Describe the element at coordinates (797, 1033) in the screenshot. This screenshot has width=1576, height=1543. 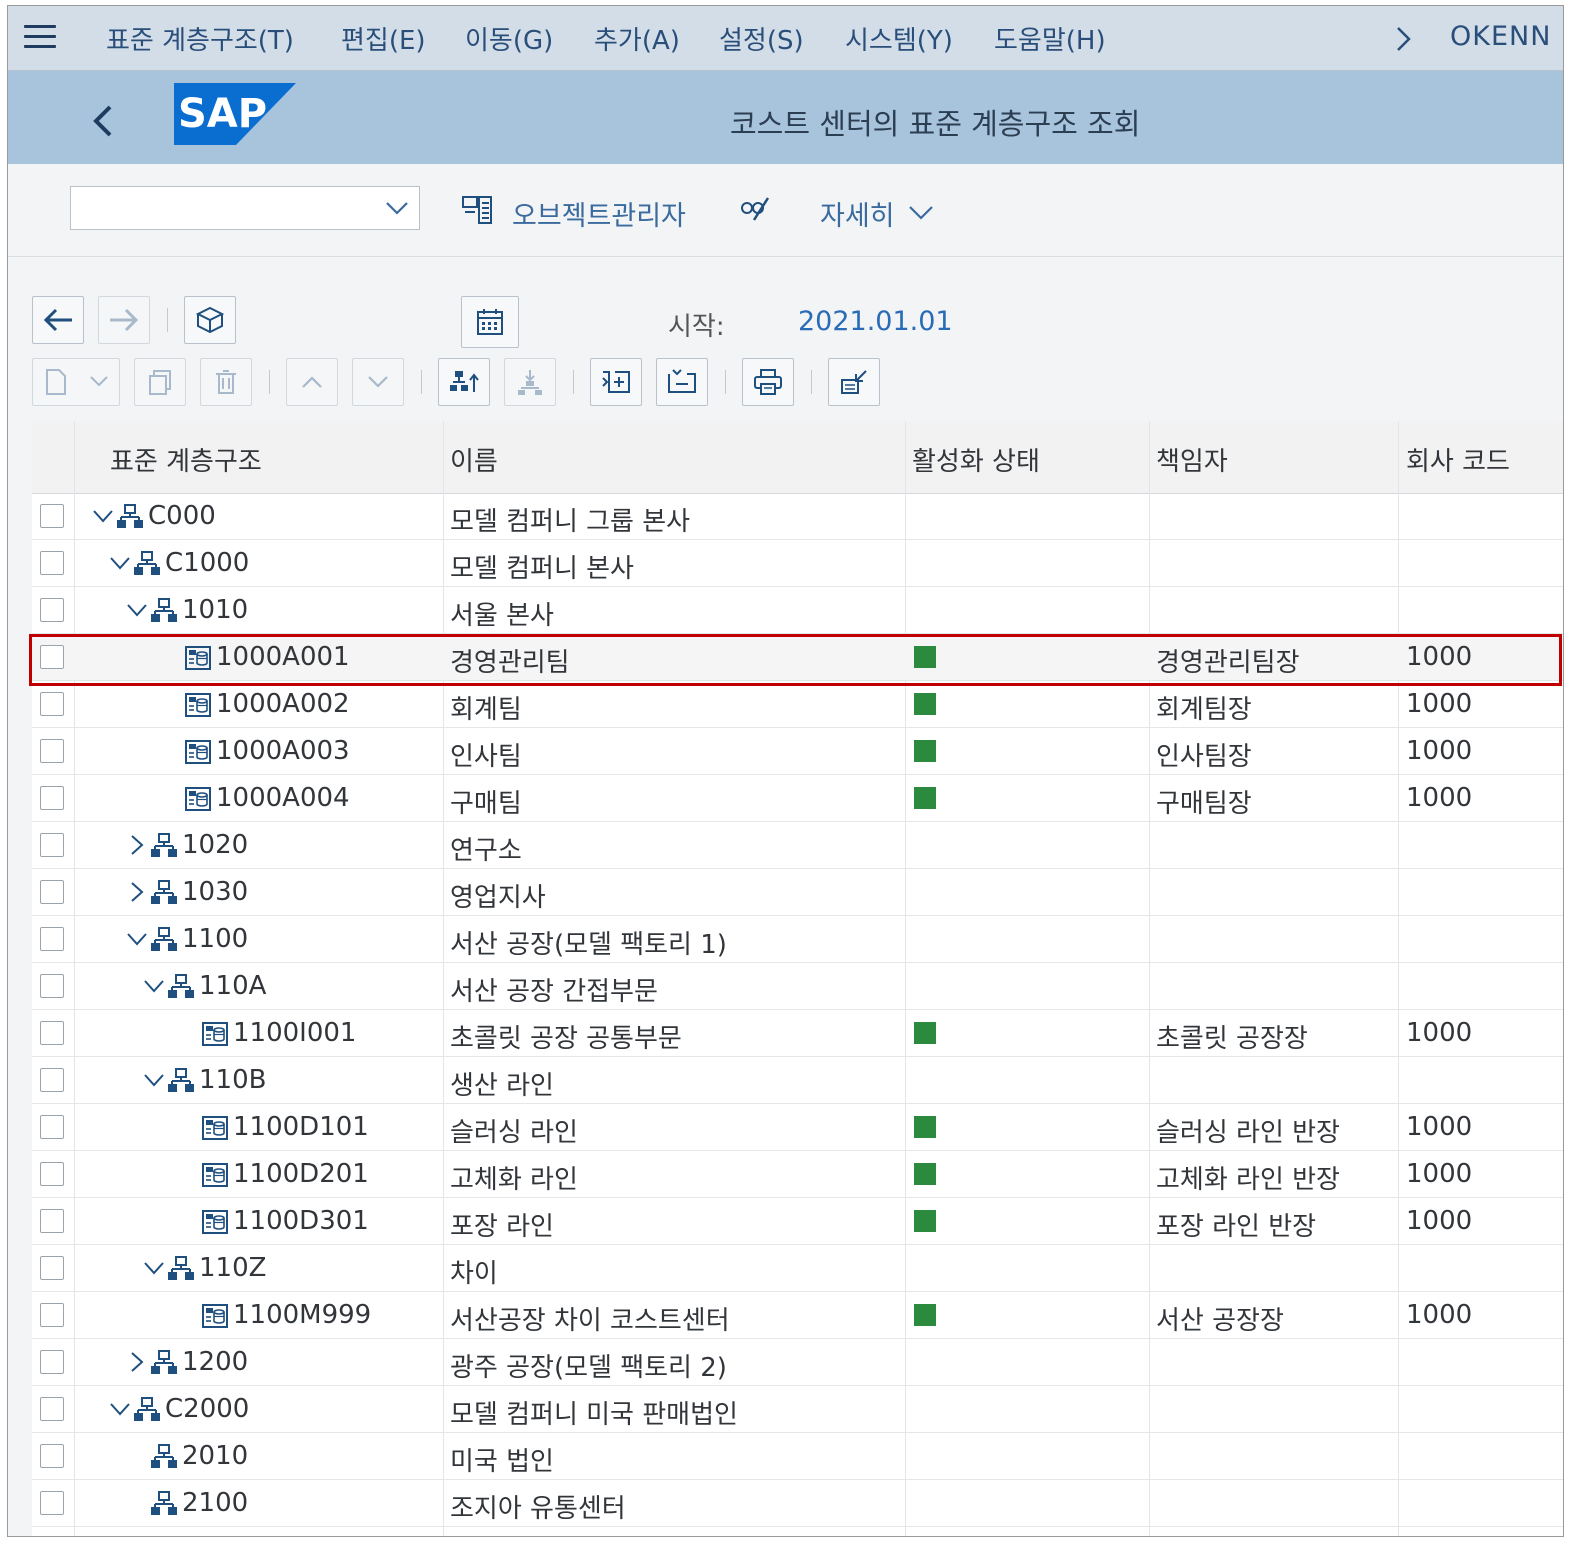
I see `table-row: 1100I001 초콜릿 공장 공통부문 초콜릿 공장장 1000` at that location.